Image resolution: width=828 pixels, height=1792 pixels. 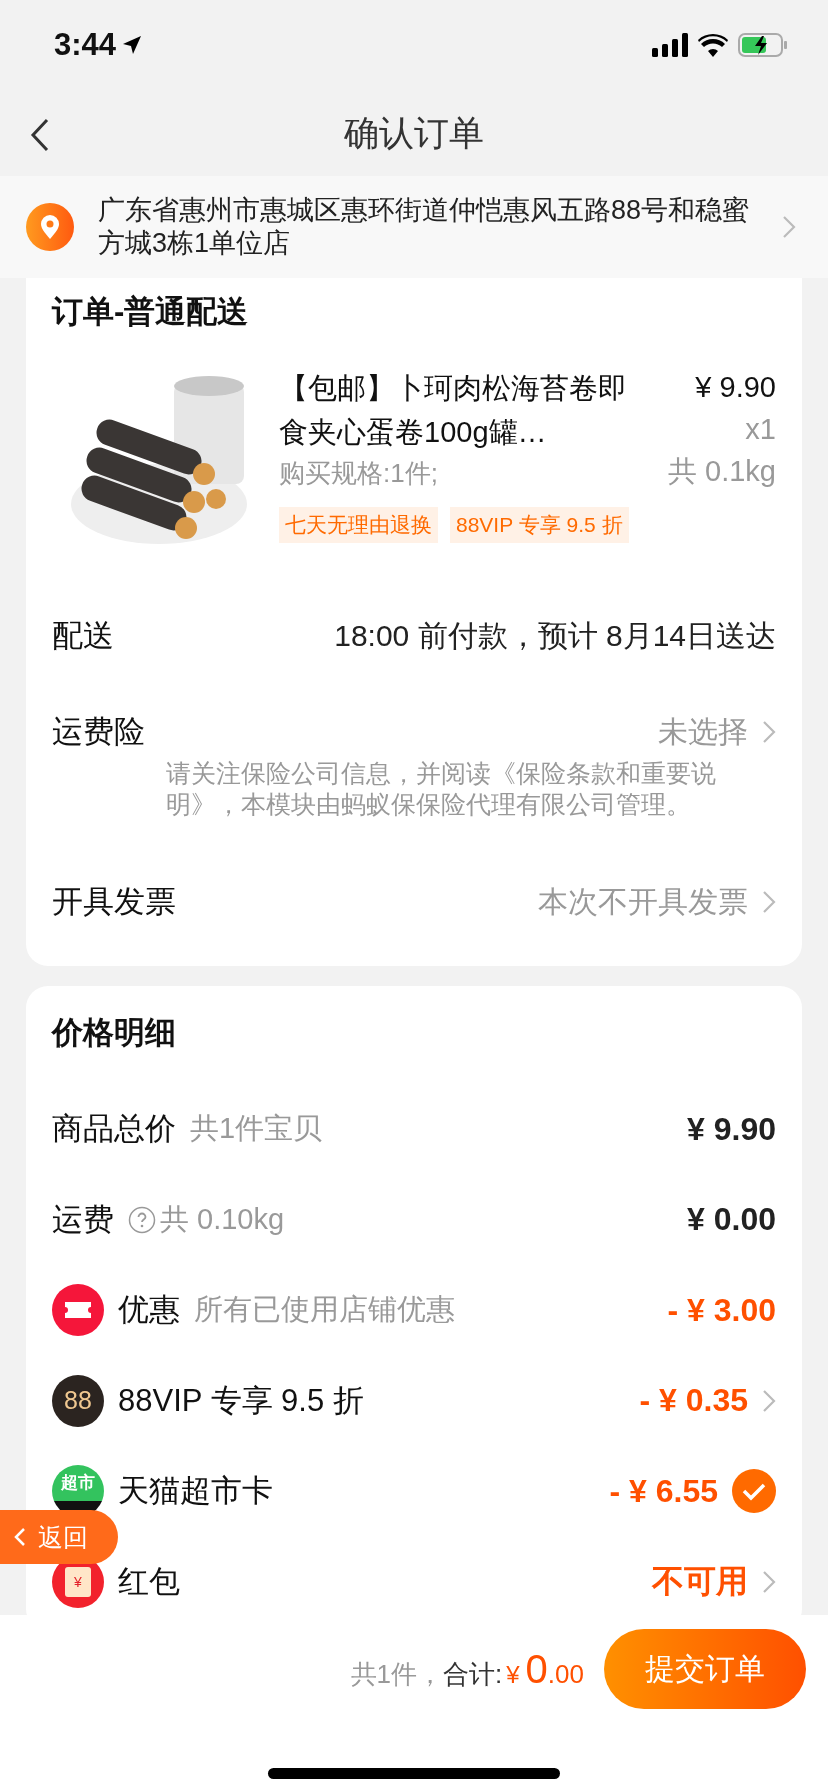 I want to click on price-amount: - ¥ 0.35, so click(x=693, y=1401).